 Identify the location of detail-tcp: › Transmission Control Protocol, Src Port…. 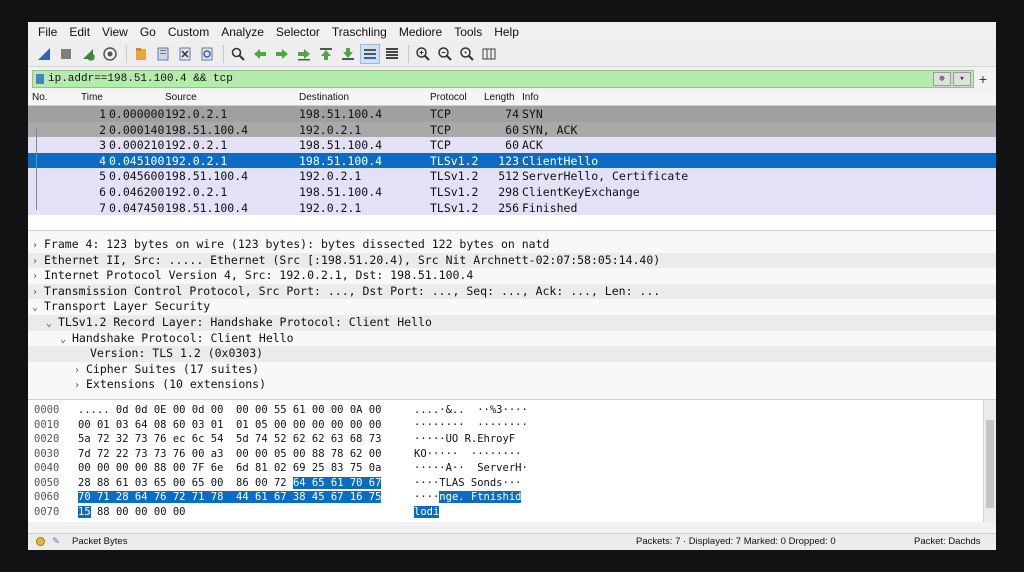
(512, 292).